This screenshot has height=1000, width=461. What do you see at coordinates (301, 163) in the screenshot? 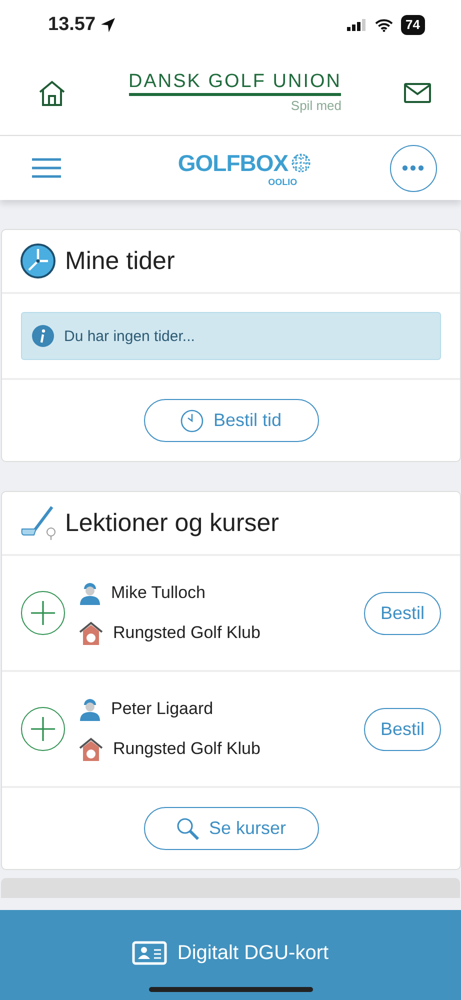
I see `globe-icon` at bounding box center [301, 163].